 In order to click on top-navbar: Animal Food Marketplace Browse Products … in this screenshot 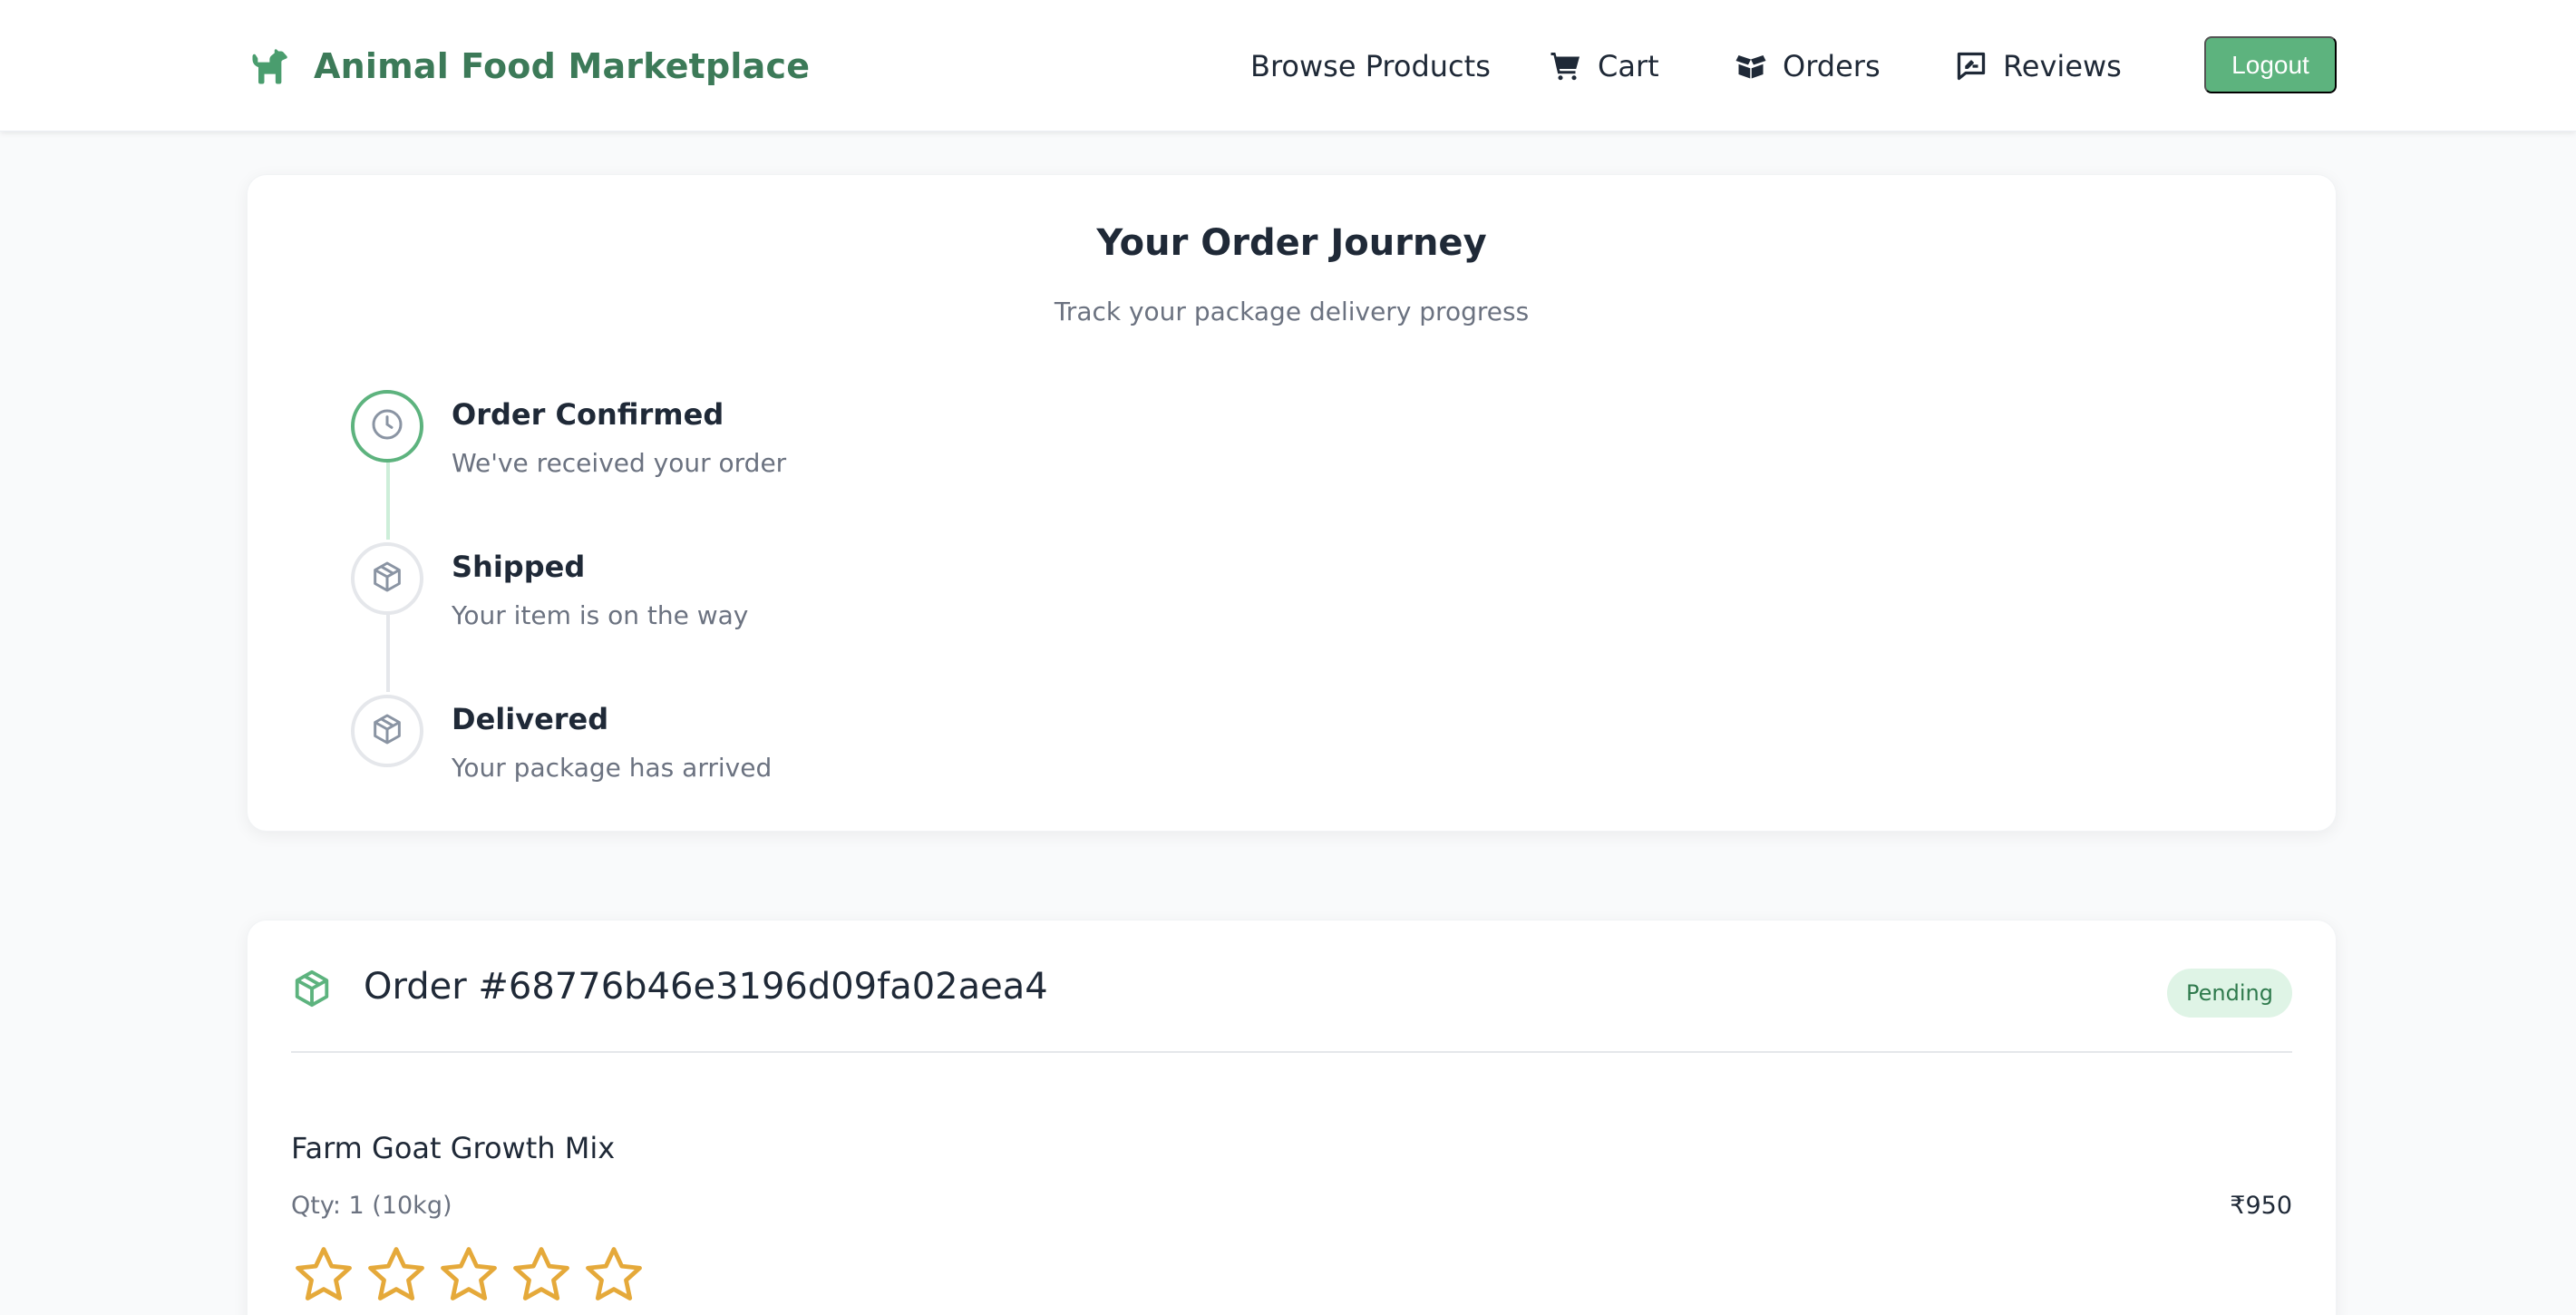, I will do `click(1288, 66)`.